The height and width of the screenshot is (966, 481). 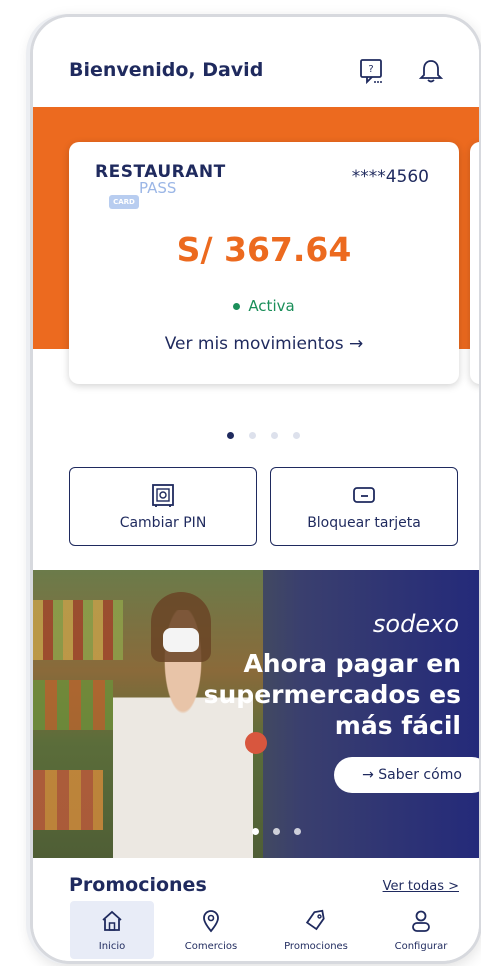 What do you see at coordinates (158, 188) in the screenshot?
I see `brand-logo-pass: PASS` at bounding box center [158, 188].